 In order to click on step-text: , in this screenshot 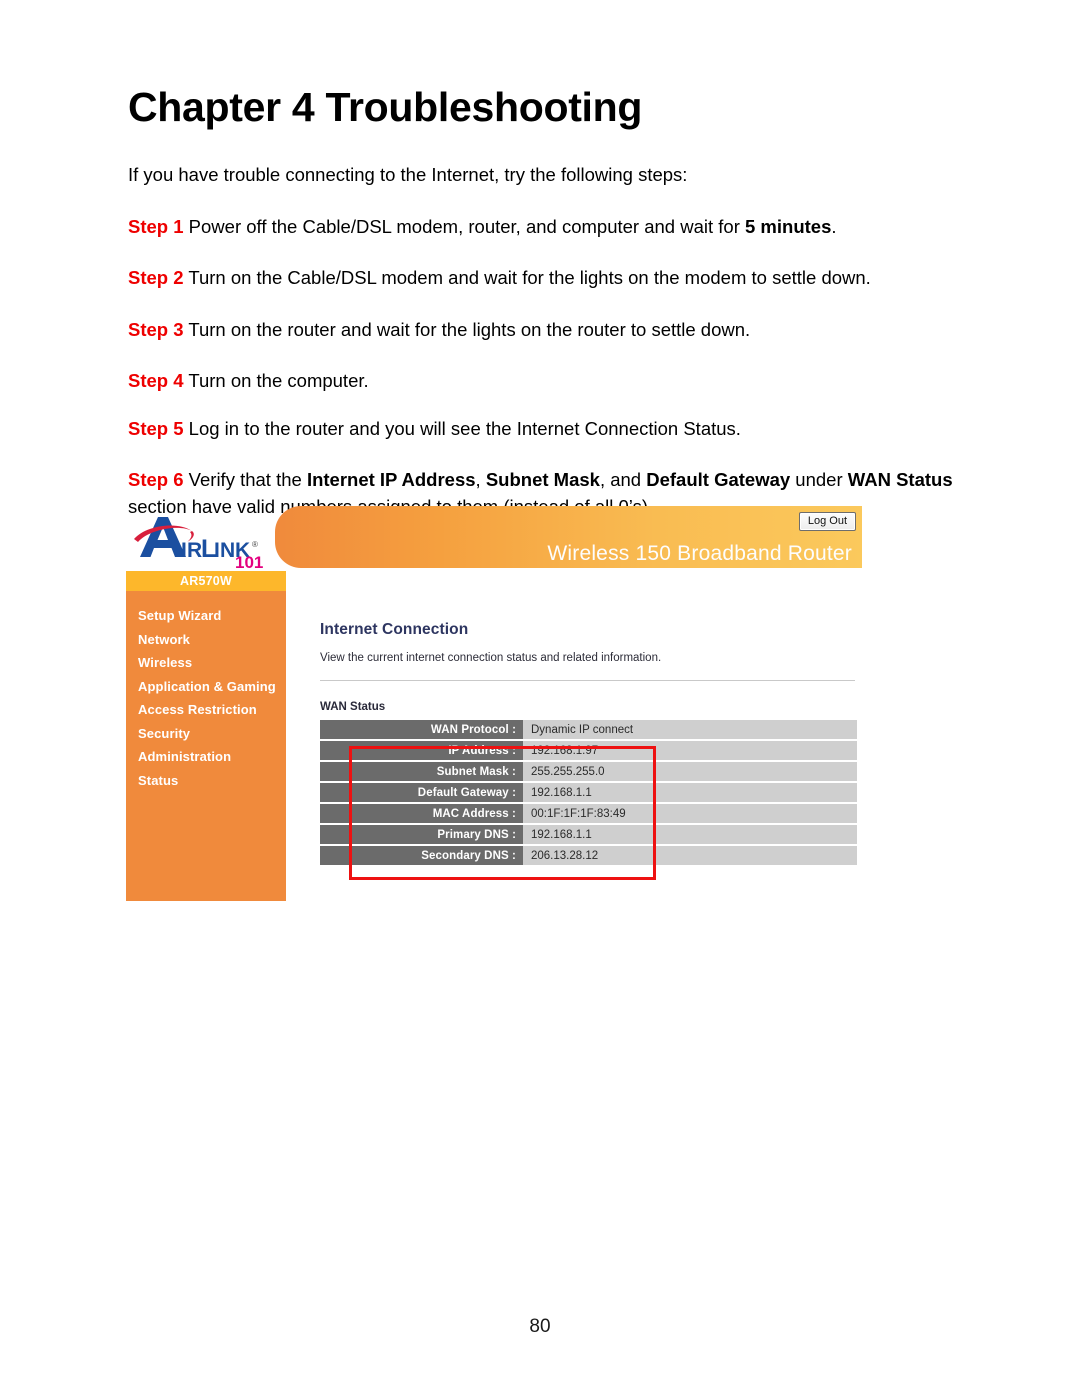, I will do `click(480, 480)`.